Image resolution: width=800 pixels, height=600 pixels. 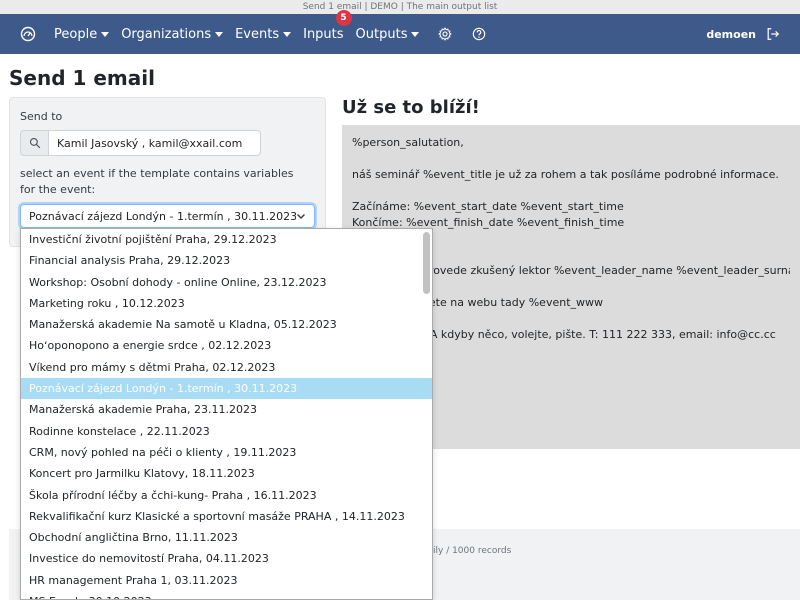 I want to click on dropdown-option: Obchodní angličtina Brno, 11.11.2023, so click(x=226, y=537).